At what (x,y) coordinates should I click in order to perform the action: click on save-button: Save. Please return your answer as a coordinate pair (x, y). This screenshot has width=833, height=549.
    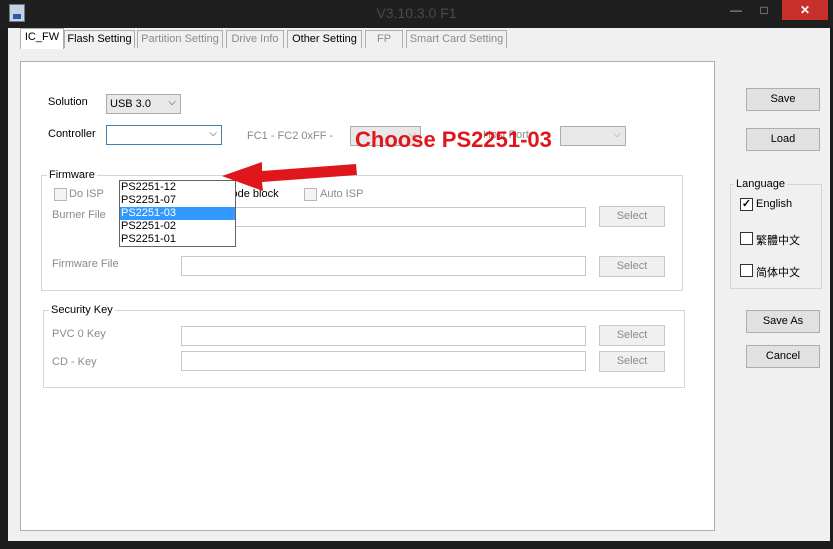
    Looking at the image, I should click on (783, 99).